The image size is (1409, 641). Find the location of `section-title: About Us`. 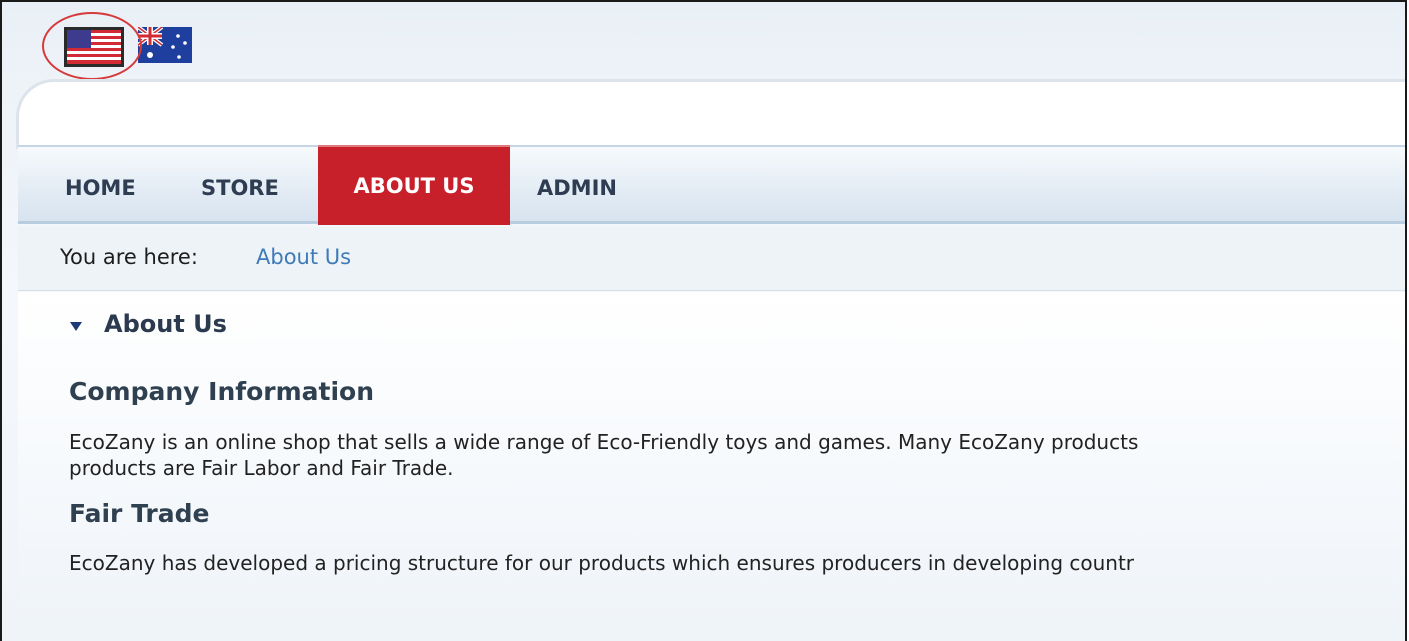

section-title: About Us is located at coordinates (165, 324).